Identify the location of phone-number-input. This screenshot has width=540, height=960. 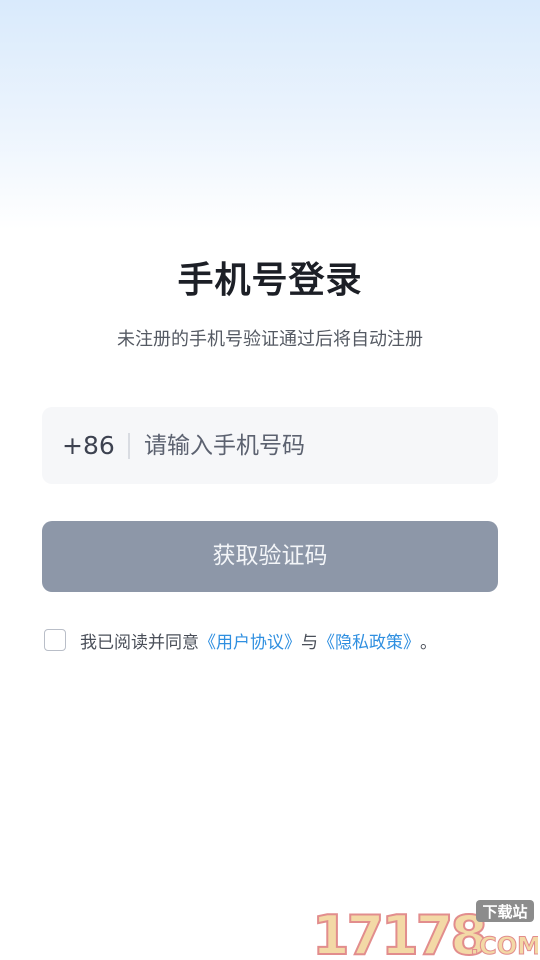
(314, 445).